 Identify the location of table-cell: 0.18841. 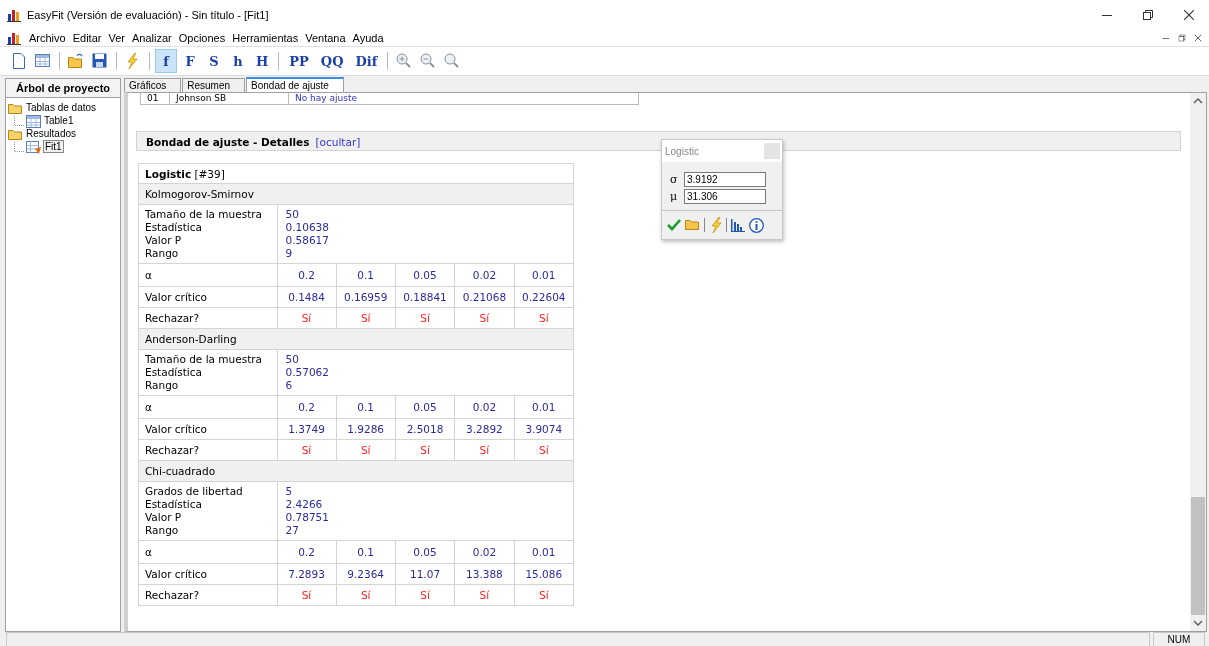
(425, 297).